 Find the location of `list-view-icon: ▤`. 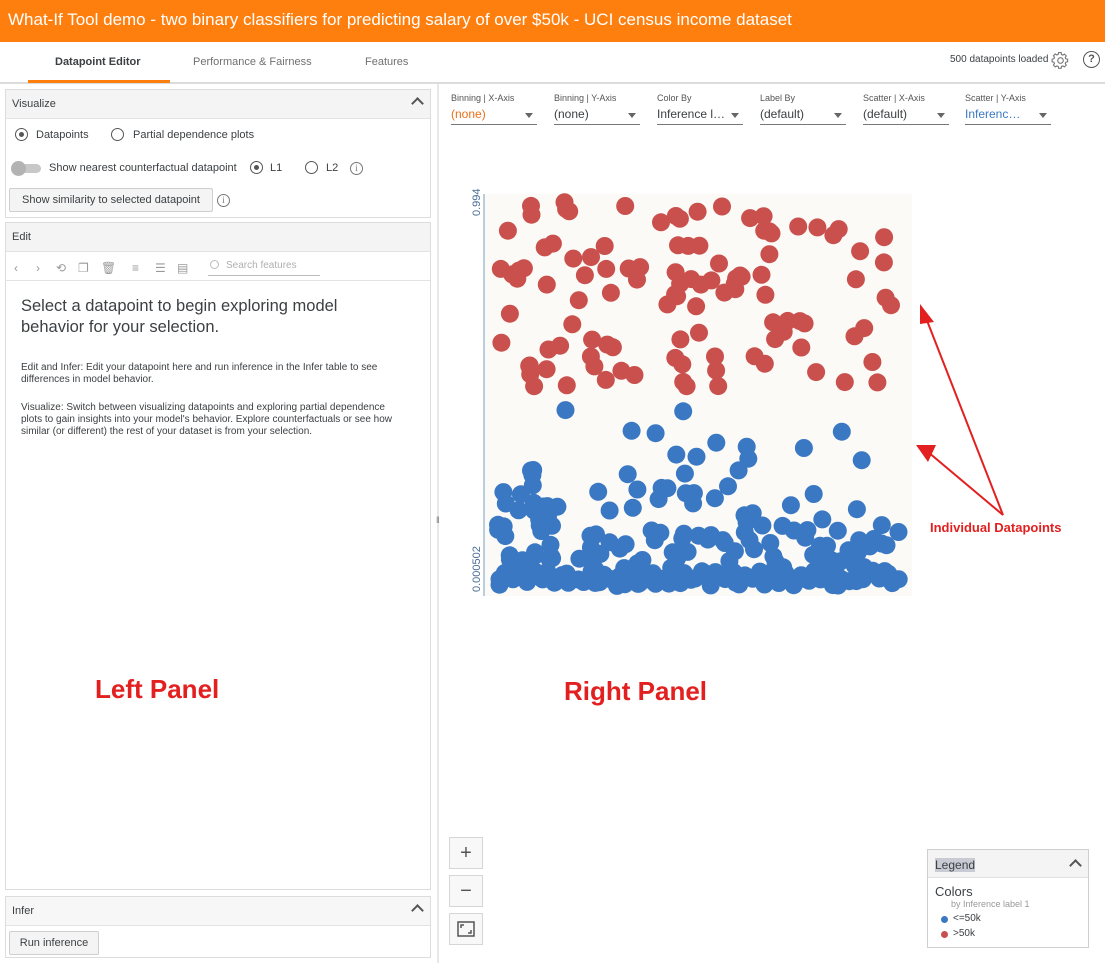

list-view-icon: ▤ is located at coordinates (182, 268).